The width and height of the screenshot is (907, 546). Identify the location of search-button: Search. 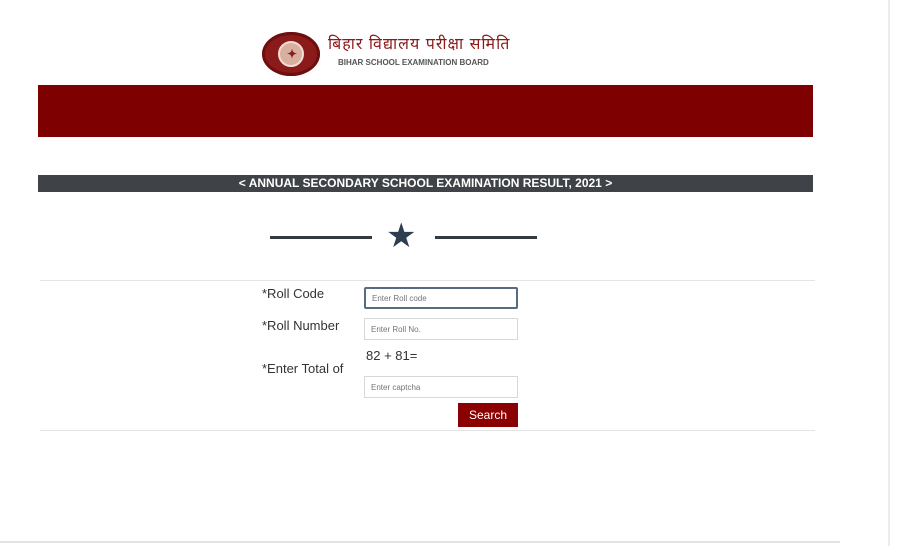
(488, 415).